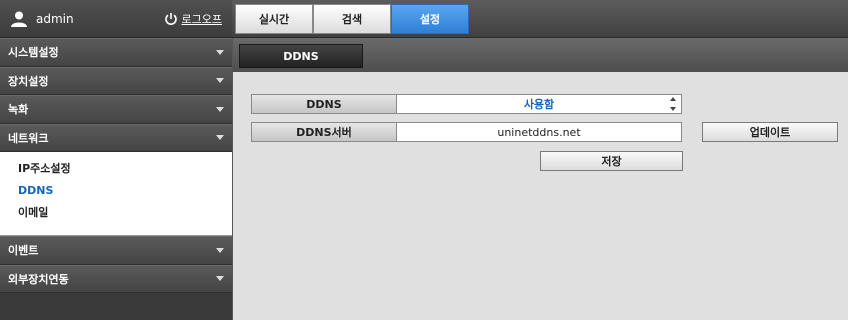  What do you see at coordinates (540, 19) in the screenshot?
I see `top-tab-bar: 실시간 검색 설정` at bounding box center [540, 19].